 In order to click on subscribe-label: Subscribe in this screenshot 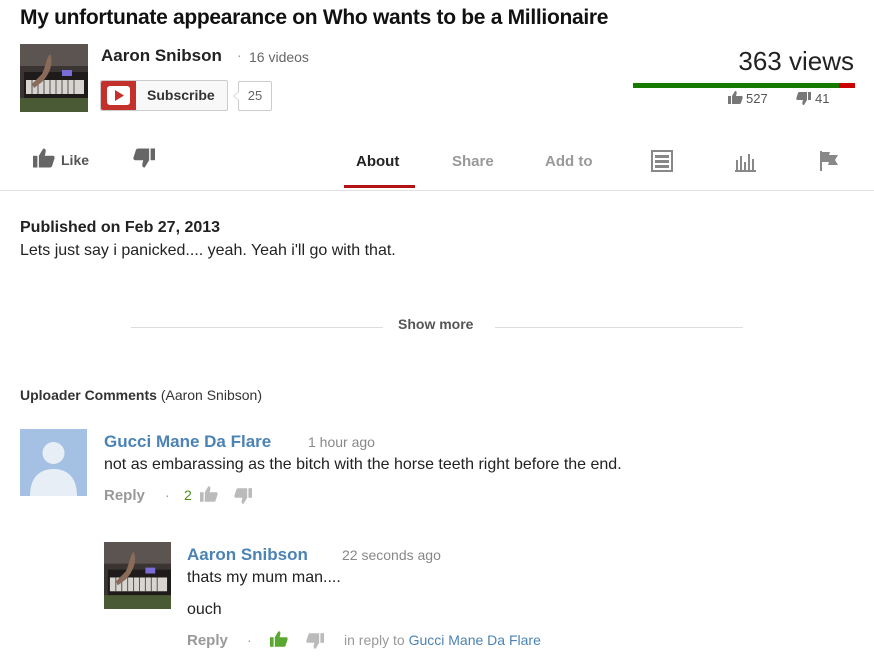, I will do `click(181, 95)`.